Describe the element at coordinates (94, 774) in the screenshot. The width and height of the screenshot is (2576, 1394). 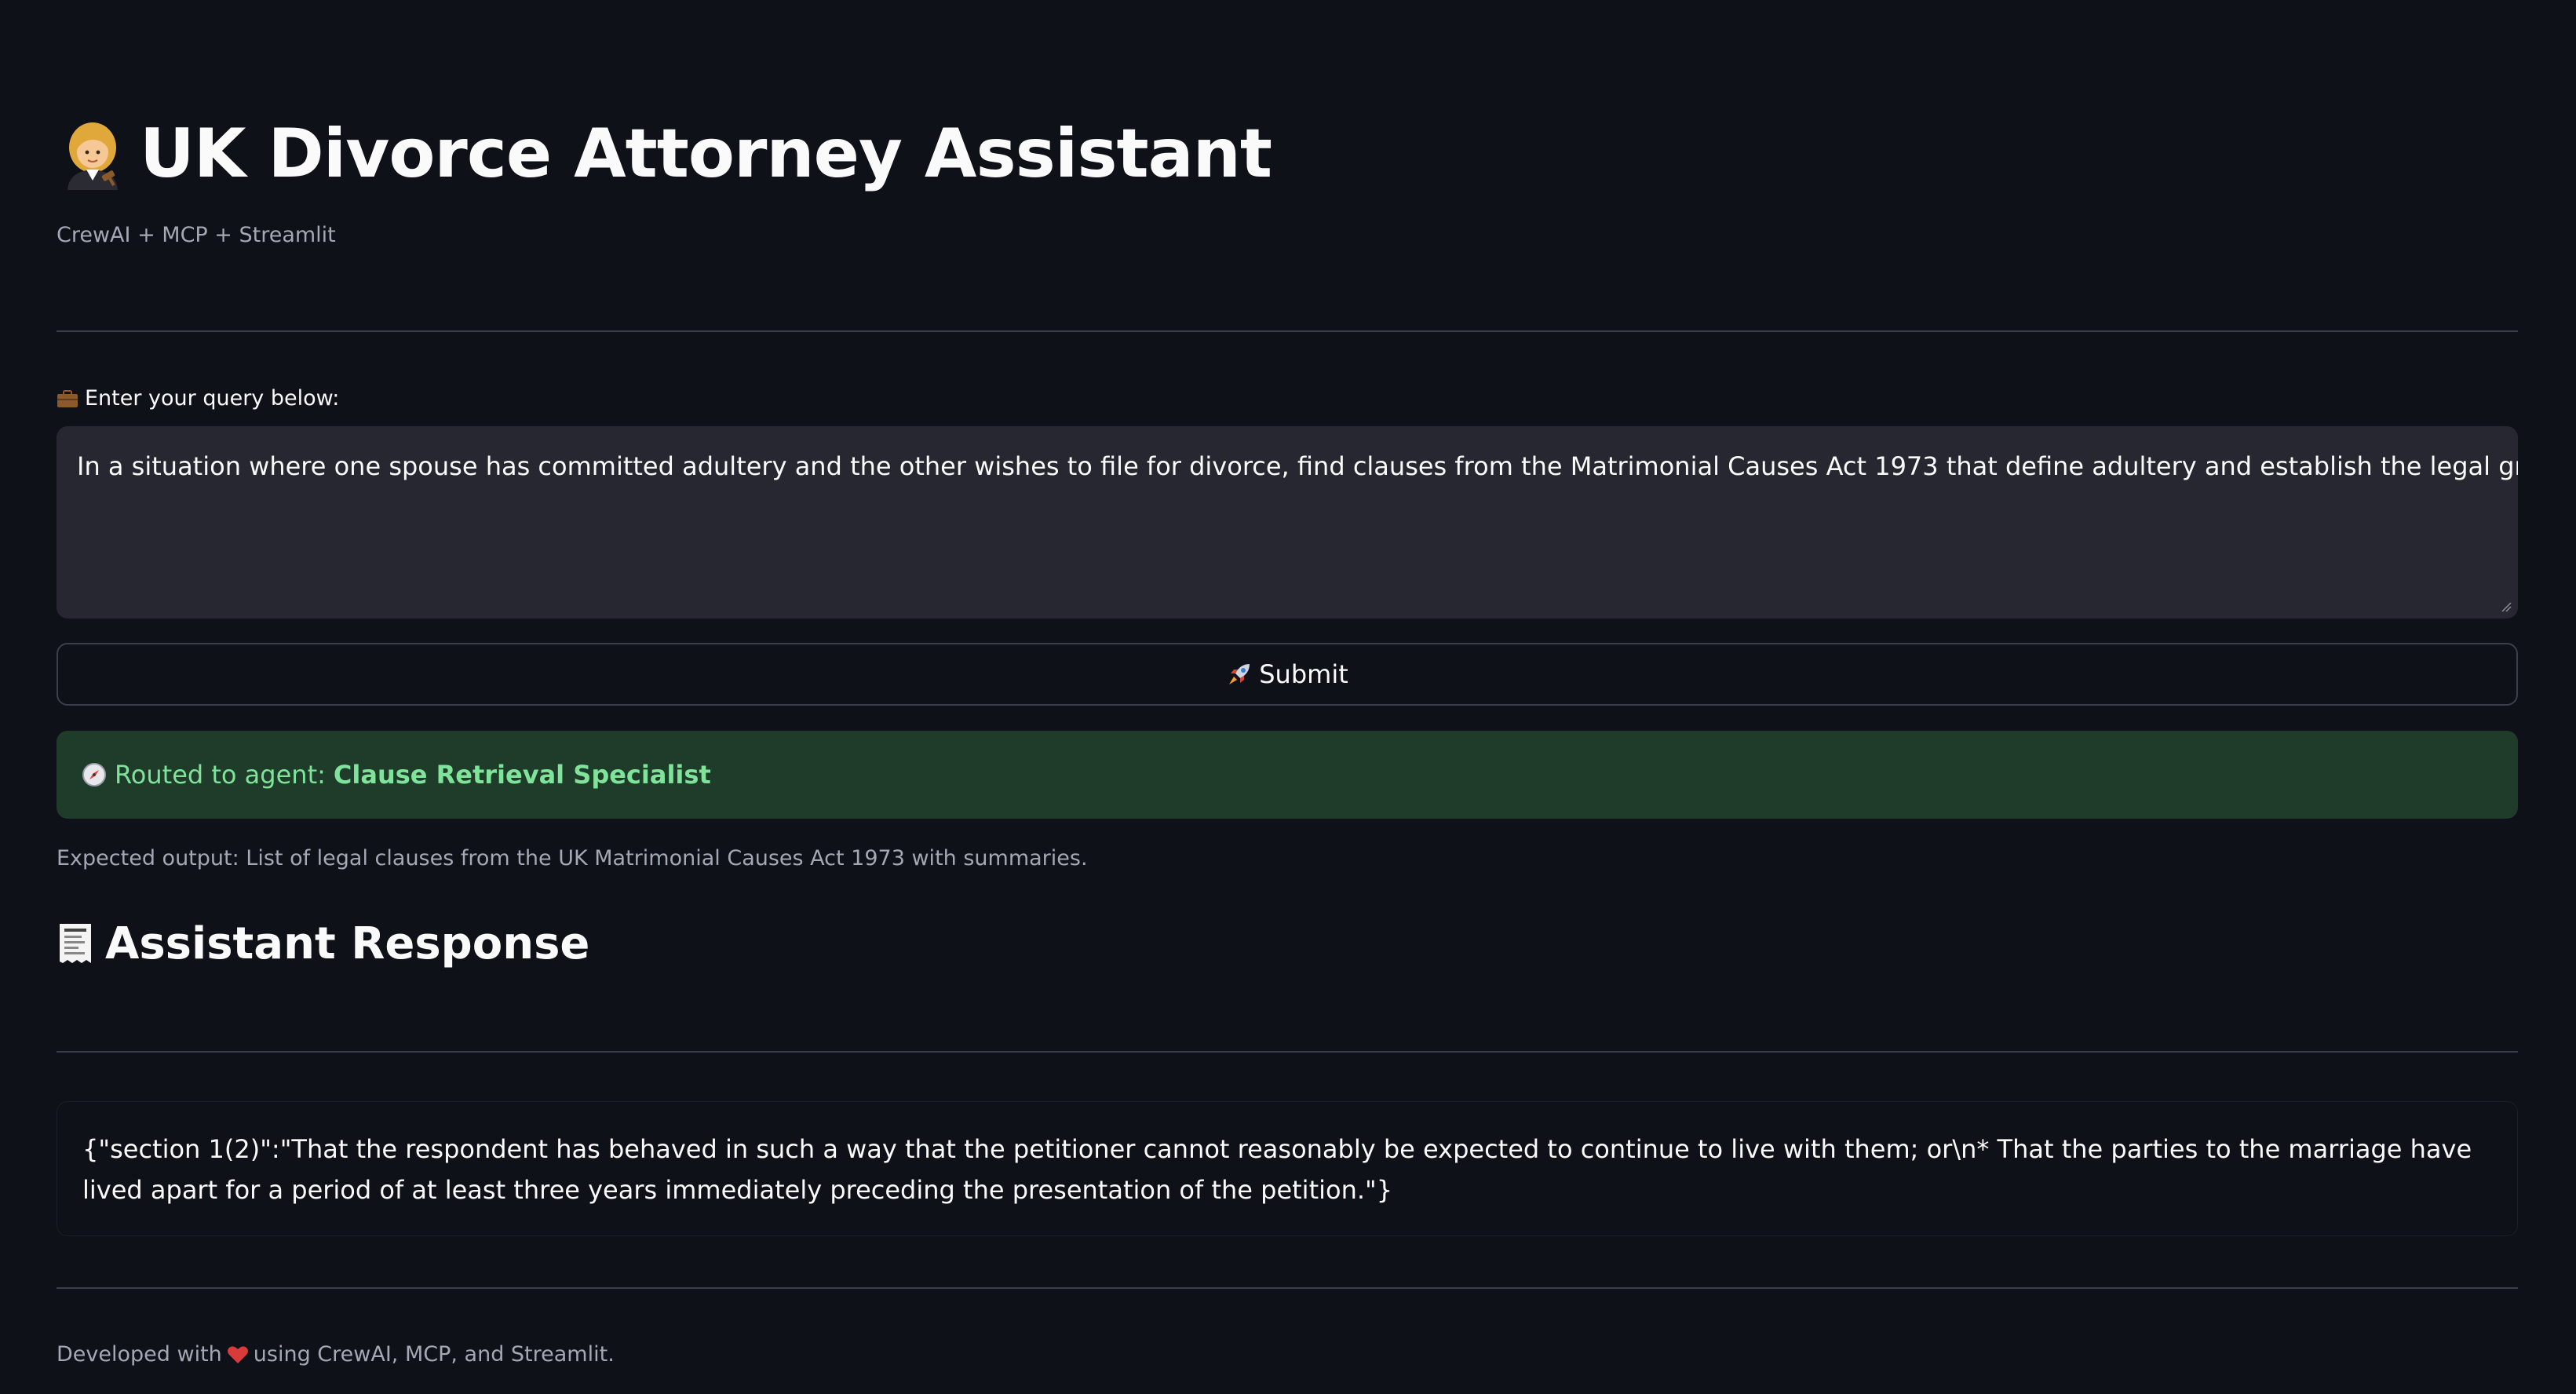
I see `compass-icon` at that location.